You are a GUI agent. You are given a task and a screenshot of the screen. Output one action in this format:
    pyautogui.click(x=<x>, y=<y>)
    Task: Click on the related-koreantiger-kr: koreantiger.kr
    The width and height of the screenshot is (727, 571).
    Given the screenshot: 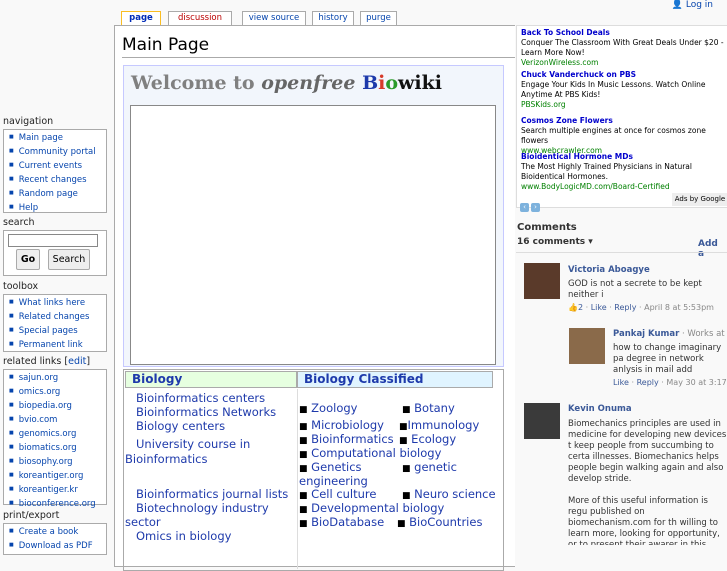 What is the action you would take?
    pyautogui.click(x=57, y=491)
    